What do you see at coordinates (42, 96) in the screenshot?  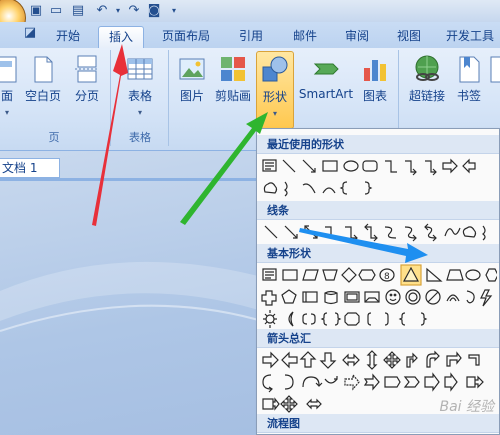 I see `blank-page-label: 空白页` at bounding box center [42, 96].